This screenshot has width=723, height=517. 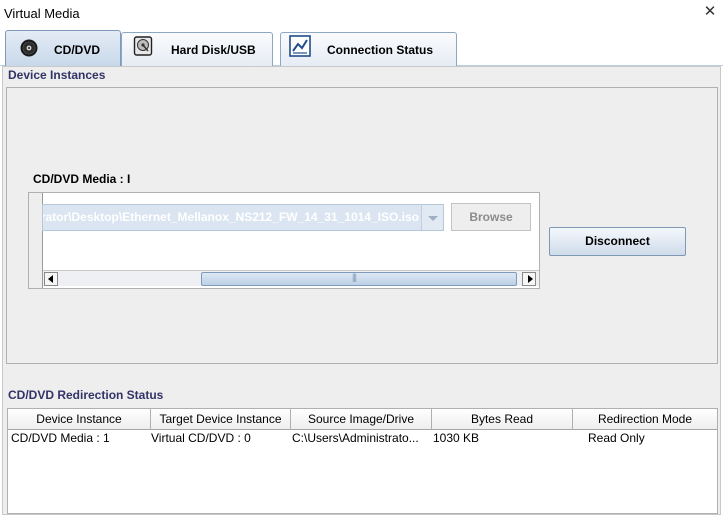 What do you see at coordinates (300, 46) in the screenshot?
I see `connection-chart-icon` at bounding box center [300, 46].